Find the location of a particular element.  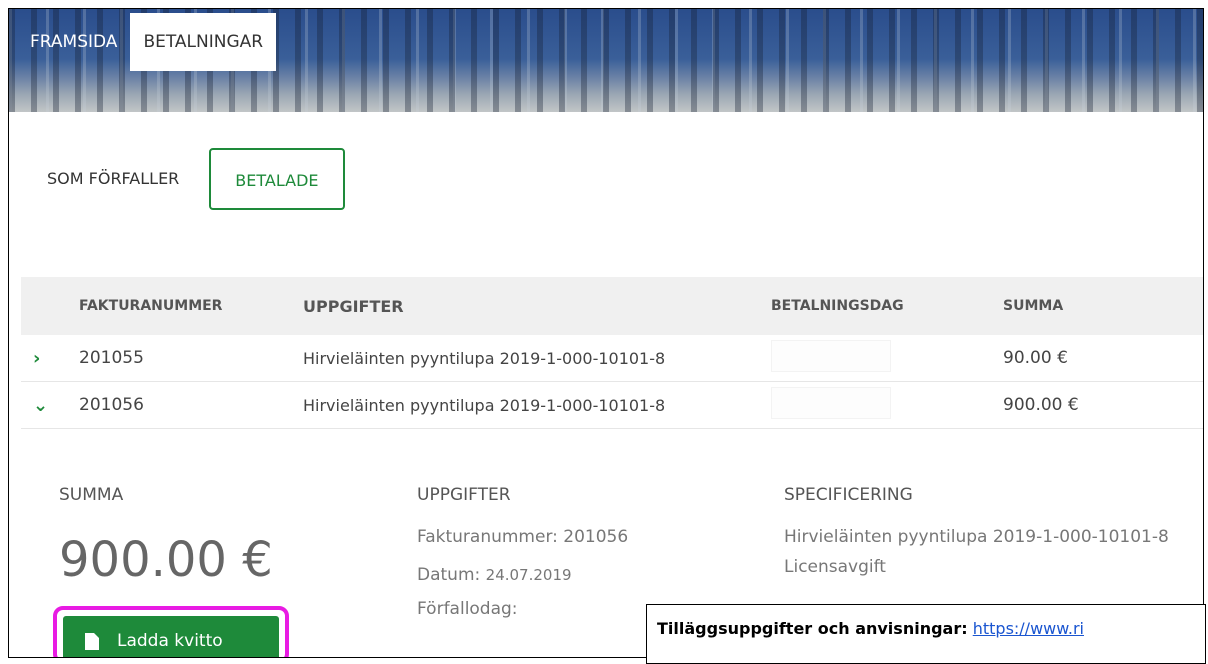

top-sliver is located at coordinates (604, 4).